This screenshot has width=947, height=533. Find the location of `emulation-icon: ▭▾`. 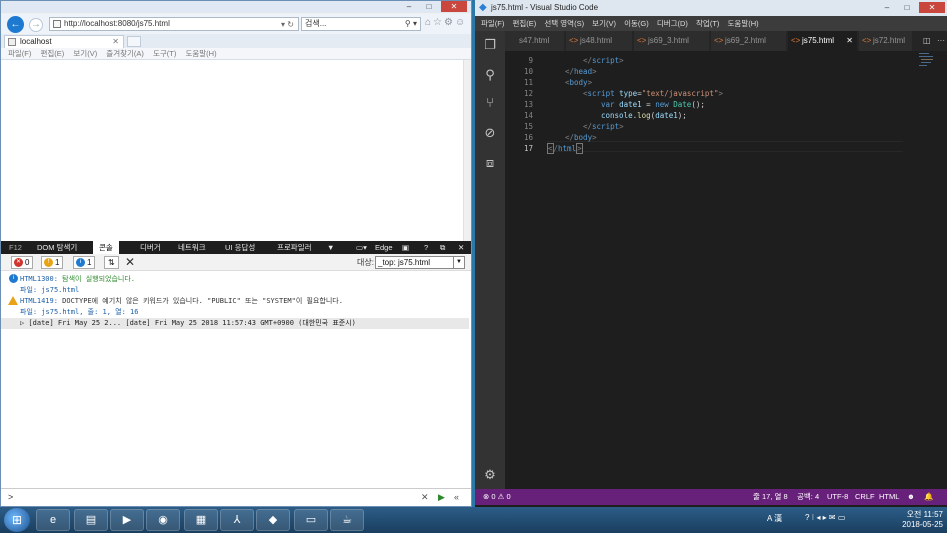

emulation-icon: ▭▾ is located at coordinates (361, 247).